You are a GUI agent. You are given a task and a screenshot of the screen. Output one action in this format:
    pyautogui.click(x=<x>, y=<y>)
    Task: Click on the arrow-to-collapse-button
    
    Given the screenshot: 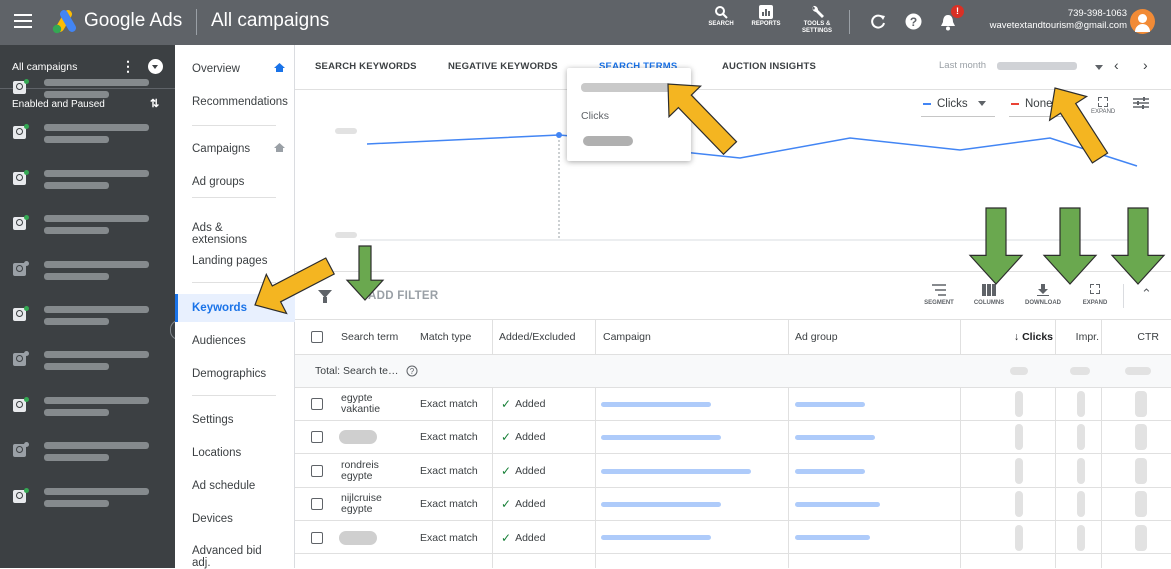 What is the action you would take?
    pyautogui.click(x=1138, y=246)
    